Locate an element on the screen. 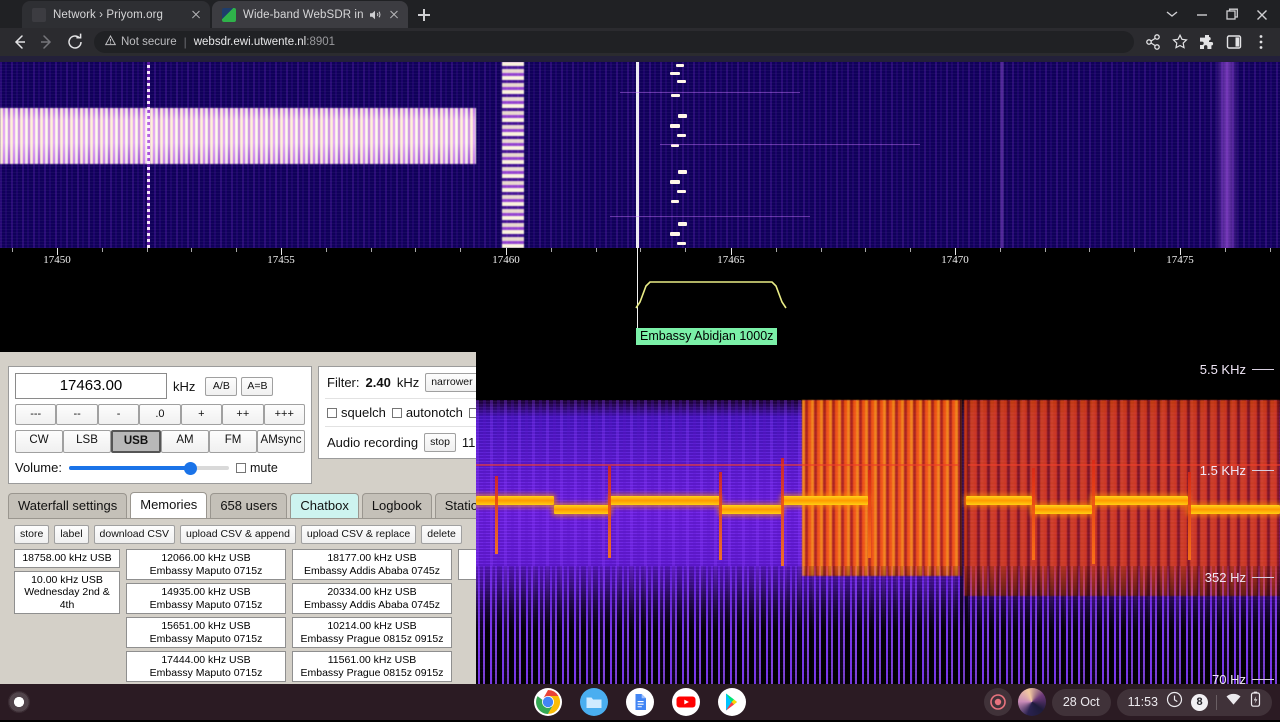 This screenshot has height=722, width=1280. recording-stop-button: stop is located at coordinates (440, 442).